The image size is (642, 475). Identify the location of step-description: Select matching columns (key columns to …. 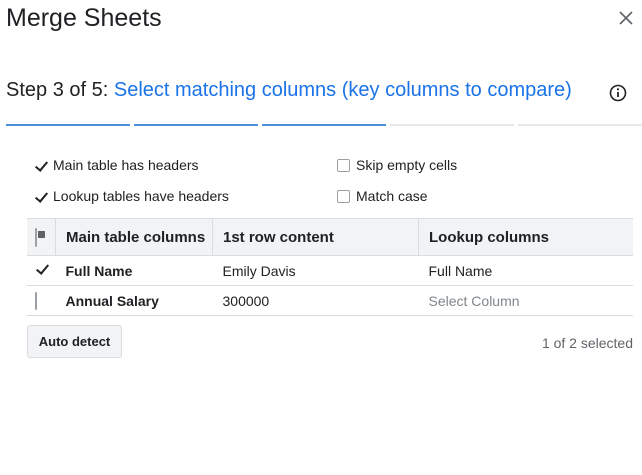
(342, 90).